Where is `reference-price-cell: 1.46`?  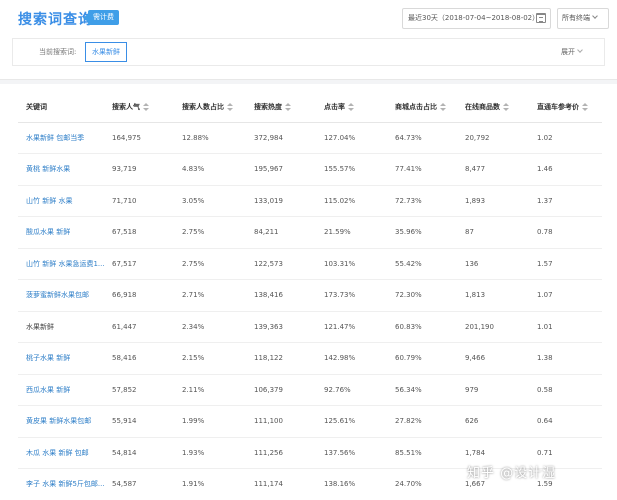 reference-price-cell: 1.46 is located at coordinates (565, 169).